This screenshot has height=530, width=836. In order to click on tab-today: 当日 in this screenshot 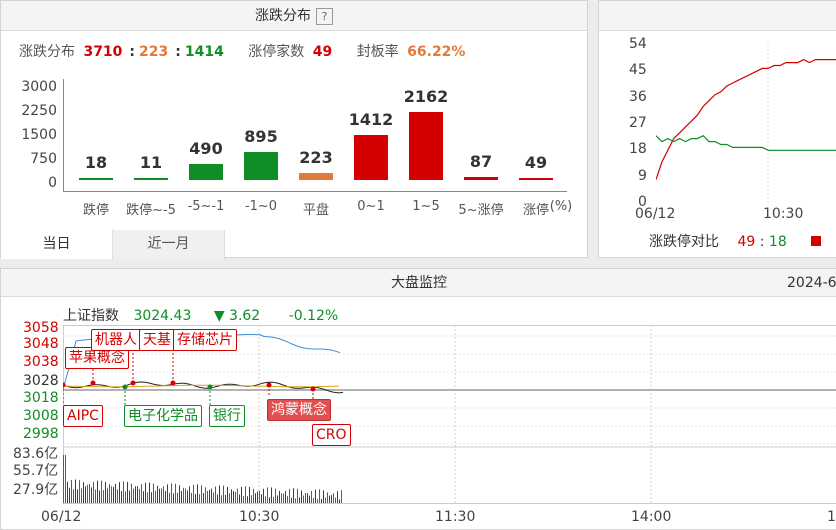, I will do `click(57, 244)`.